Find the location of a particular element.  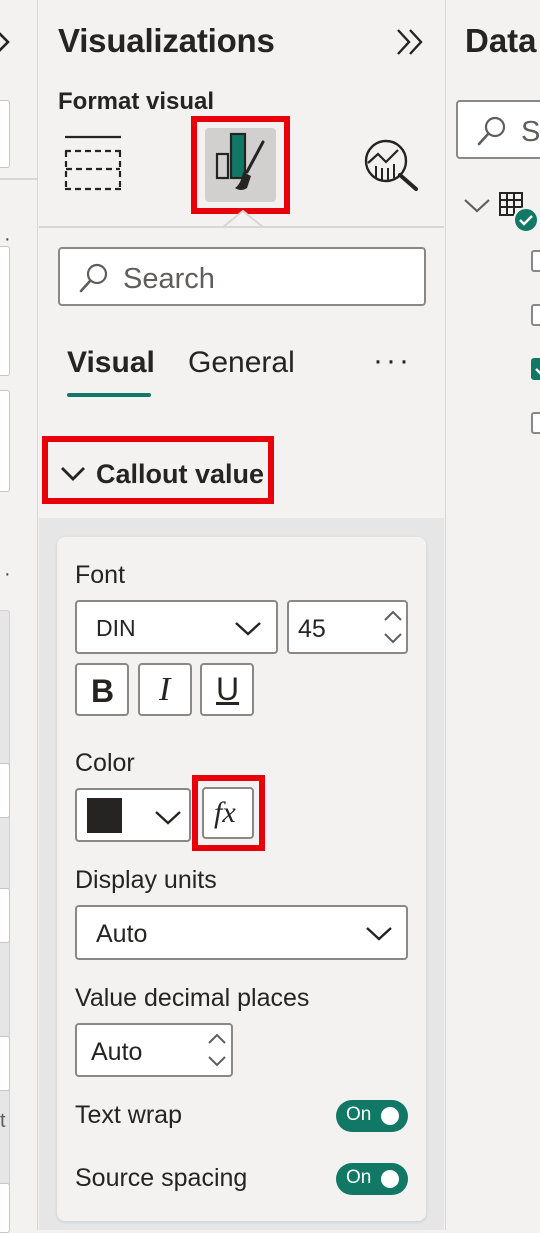

search-placeholder: Search is located at coordinates (169, 279).